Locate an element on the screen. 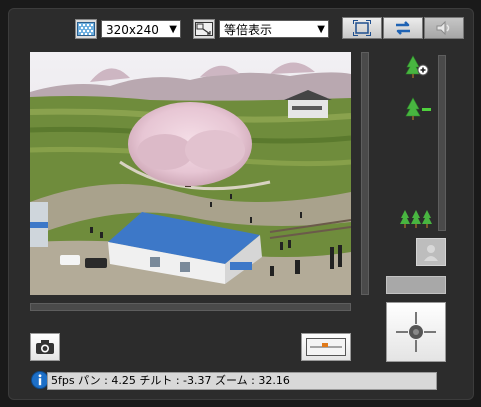 This screenshot has height=407, width=481. zoom-mode-select: 等倍表示 ▼ is located at coordinates (274, 29).